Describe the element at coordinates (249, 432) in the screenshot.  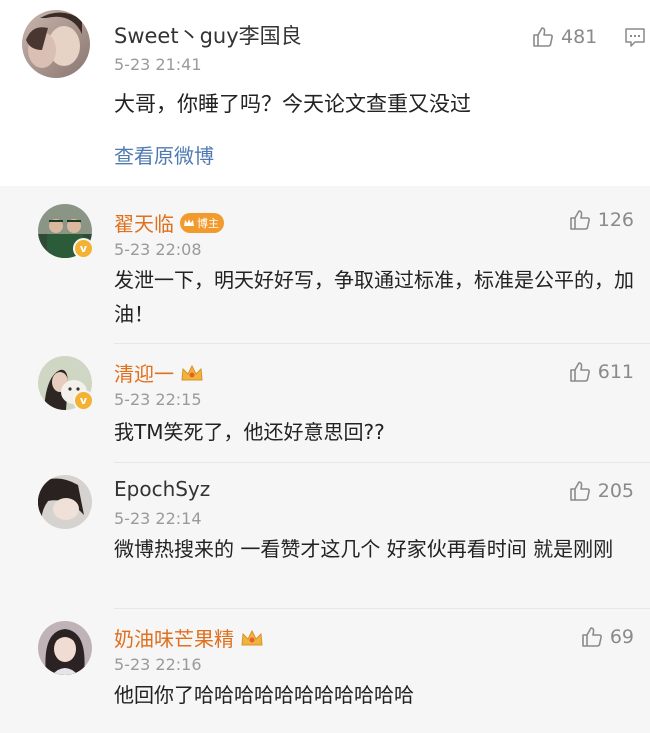
I see `comment-text: 我TM笑死了，他还好意思回??` at that location.